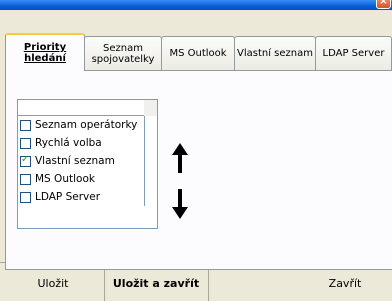  Describe the element at coordinates (123, 48) in the screenshot. I see `tab-label: Seznam` at that location.